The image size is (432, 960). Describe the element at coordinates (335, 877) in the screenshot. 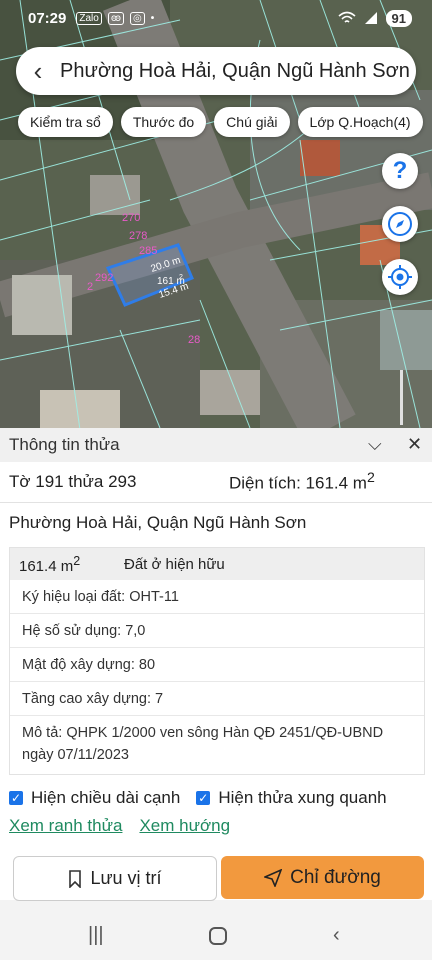

I see `directions-label: Chỉ đường` at that location.